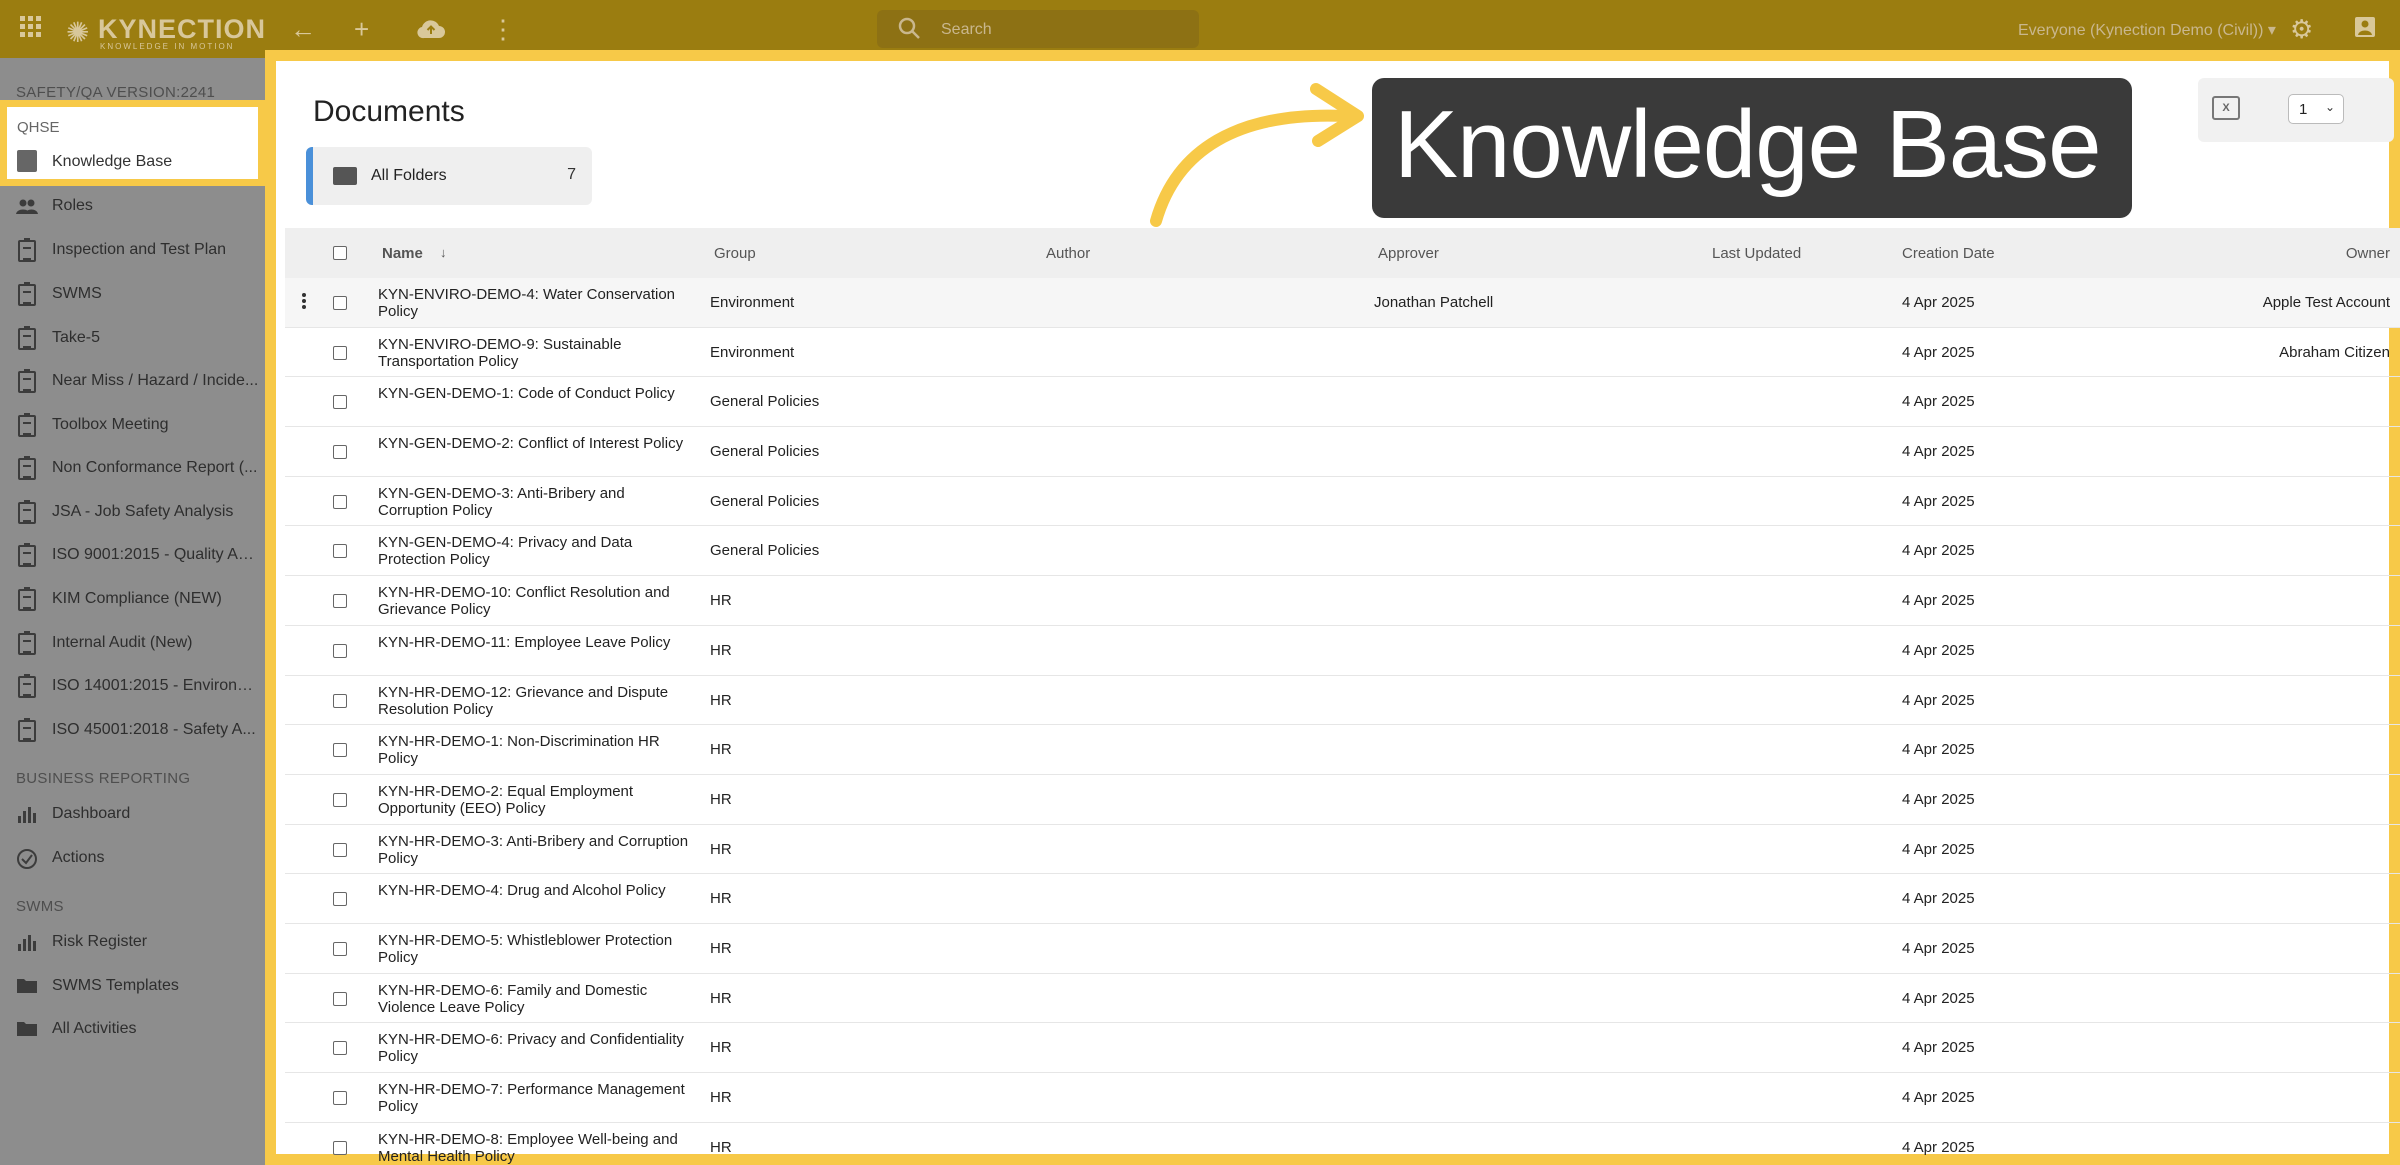  What do you see at coordinates (132, 338) in the screenshot?
I see `sidebar-item-take5: Take-5` at bounding box center [132, 338].